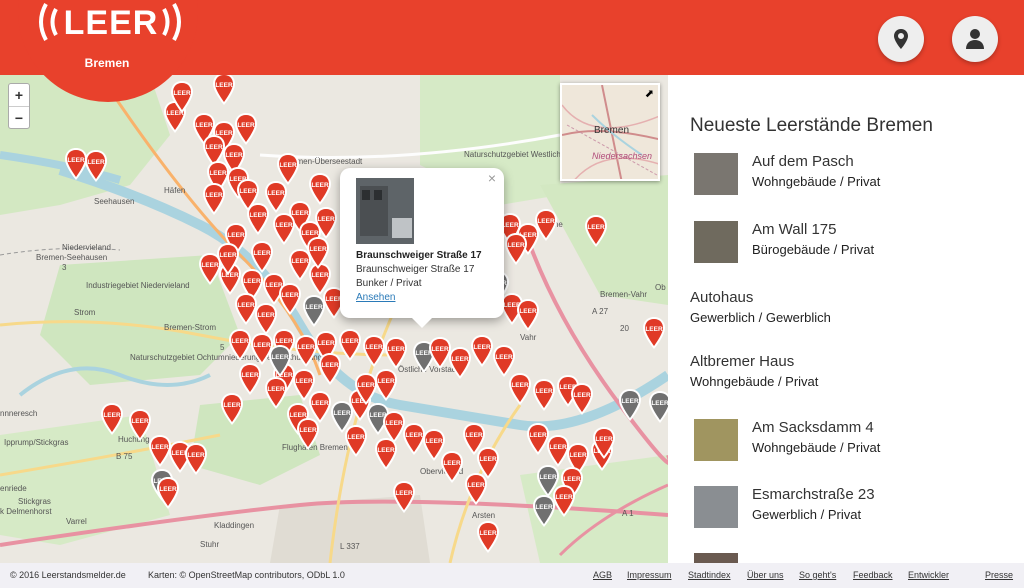 The height and width of the screenshot is (588, 1024). I want to click on minimap-city-label: Bremen, so click(612, 130).